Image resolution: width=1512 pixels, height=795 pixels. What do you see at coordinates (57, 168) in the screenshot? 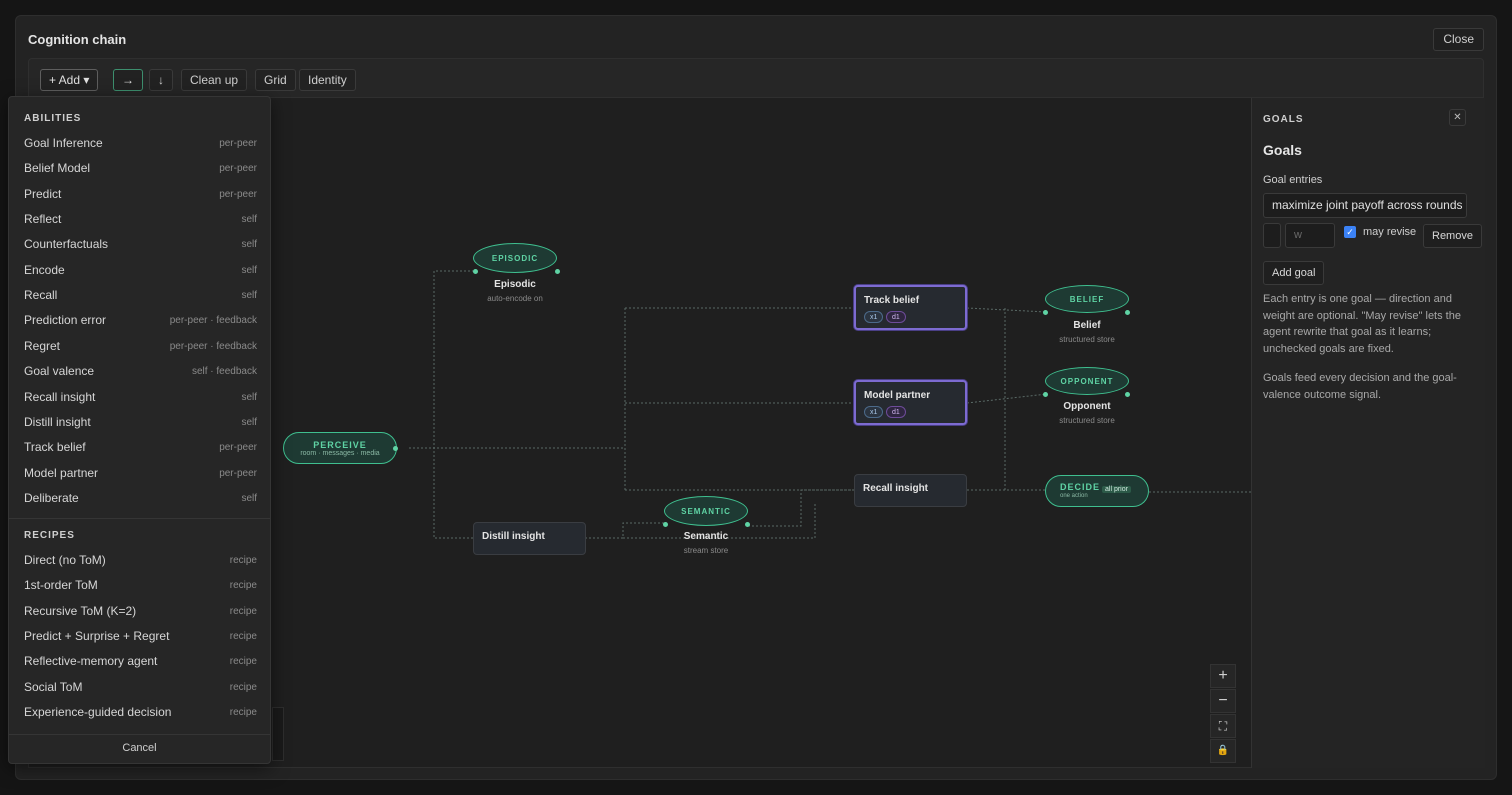
I see `ability-item-name: Belief Model` at bounding box center [57, 168].